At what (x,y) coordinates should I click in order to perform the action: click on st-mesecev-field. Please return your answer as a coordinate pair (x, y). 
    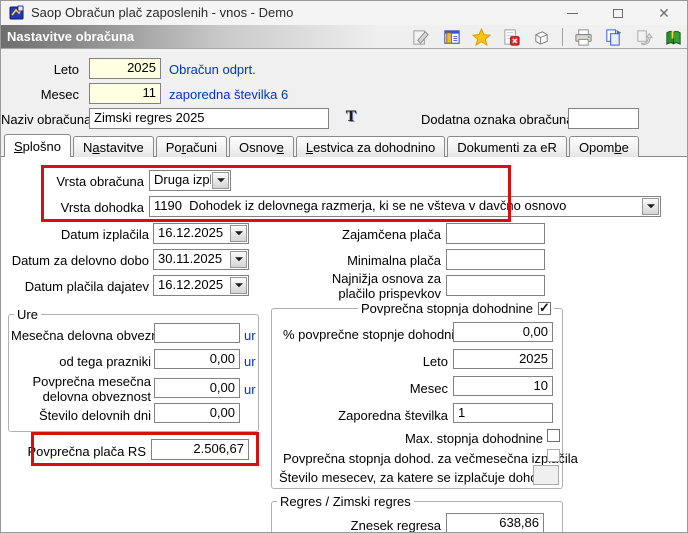
    Looking at the image, I should click on (546, 475).